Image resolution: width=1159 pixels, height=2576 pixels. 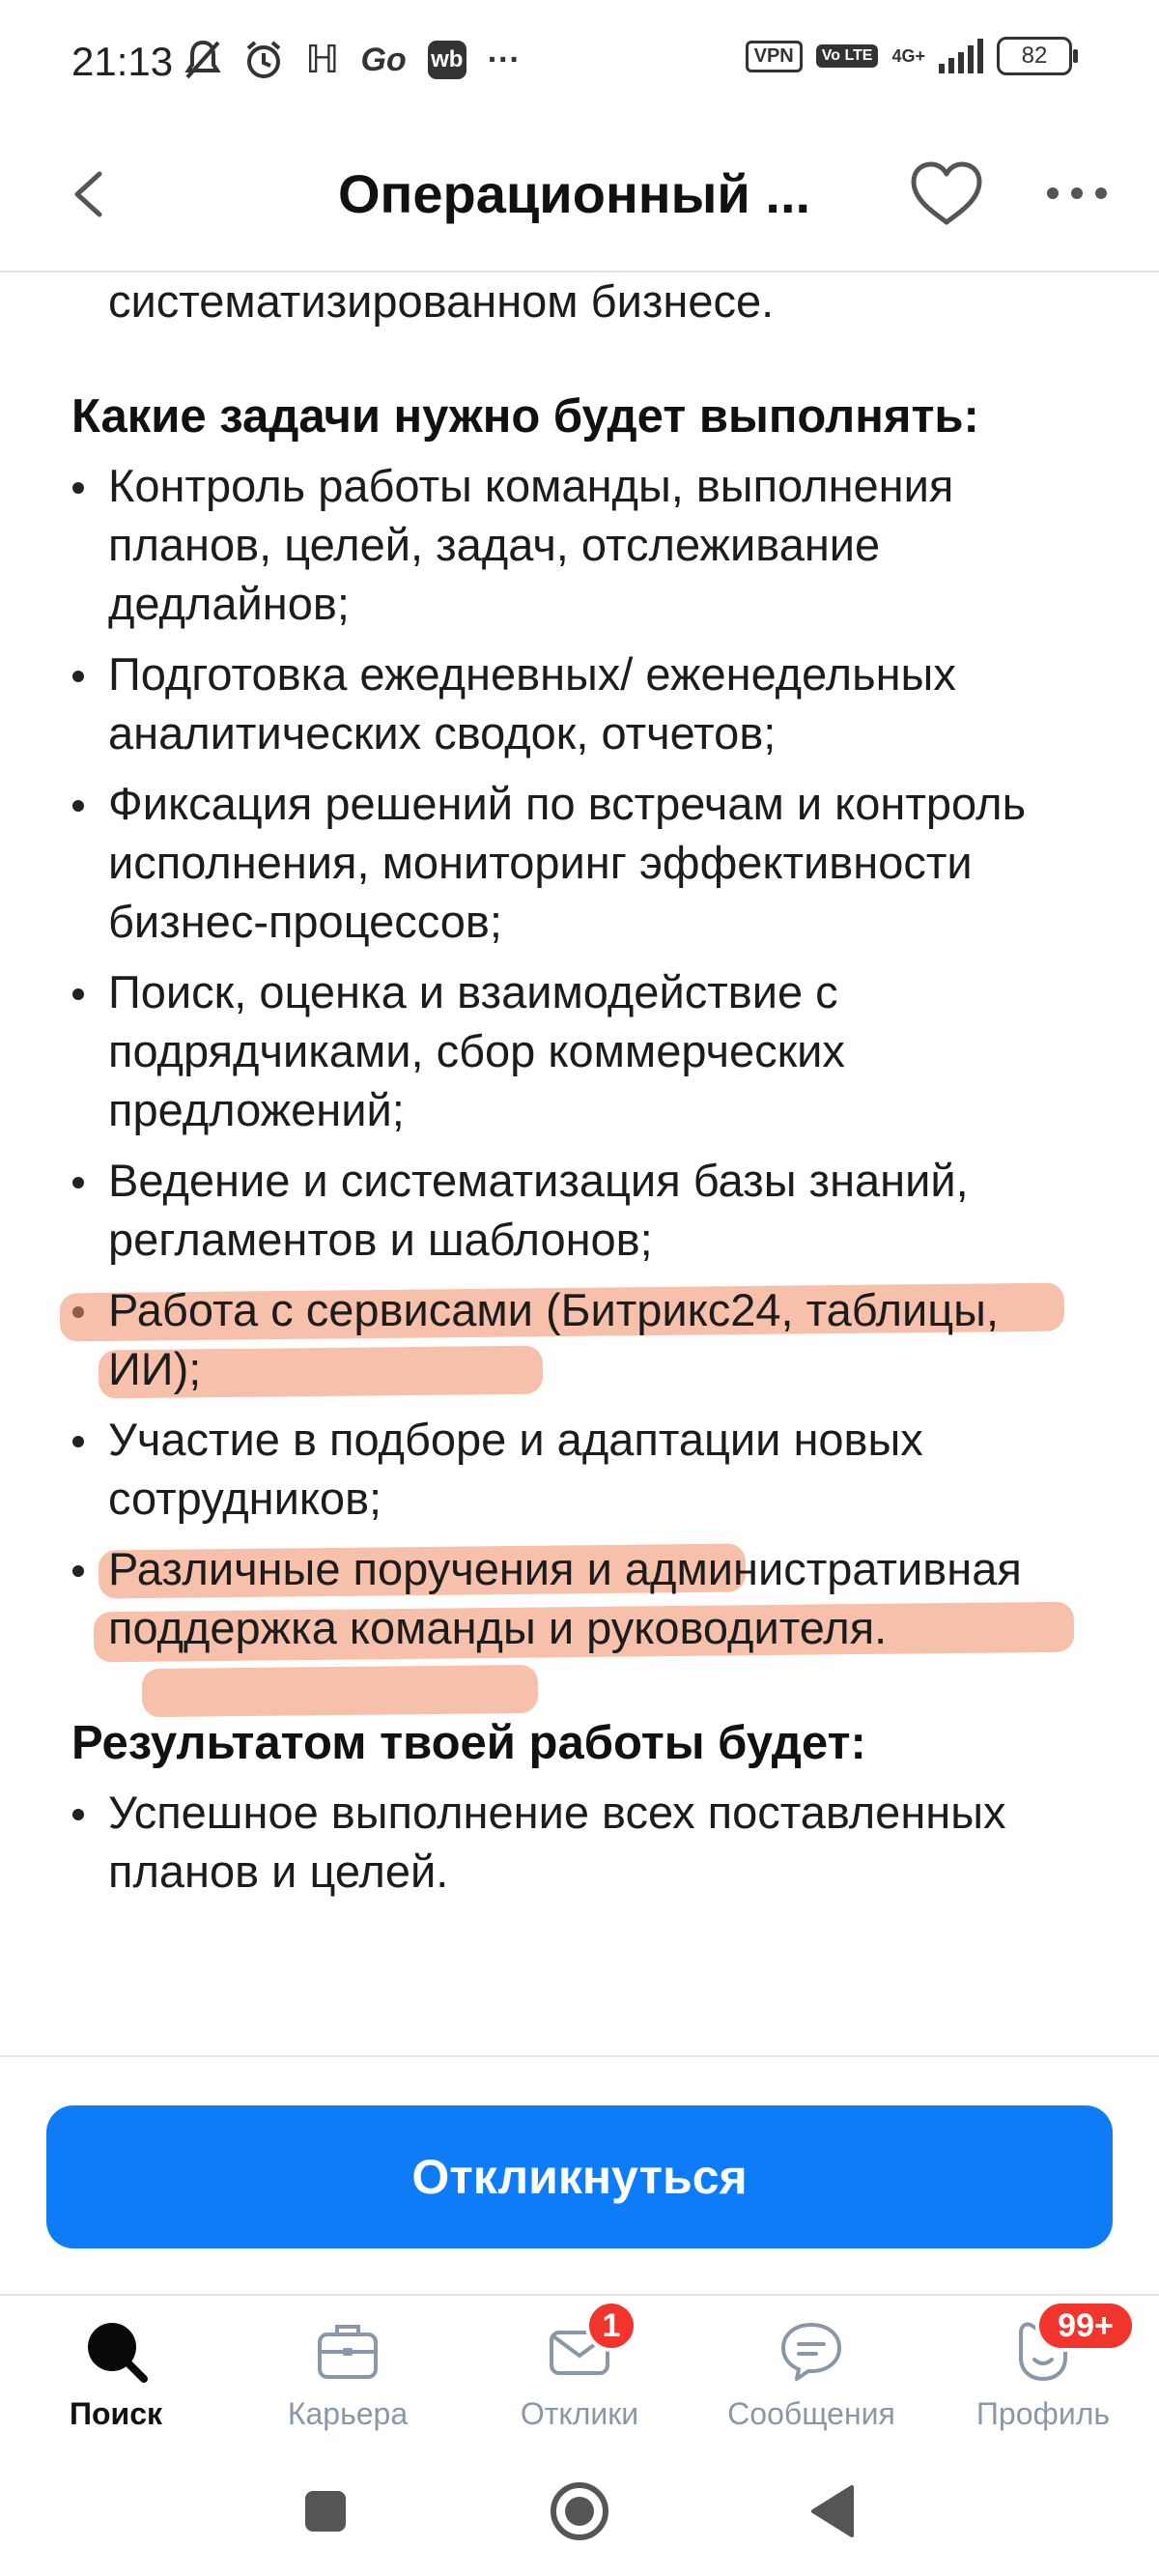 I want to click on home-icon, so click(x=579, y=2511).